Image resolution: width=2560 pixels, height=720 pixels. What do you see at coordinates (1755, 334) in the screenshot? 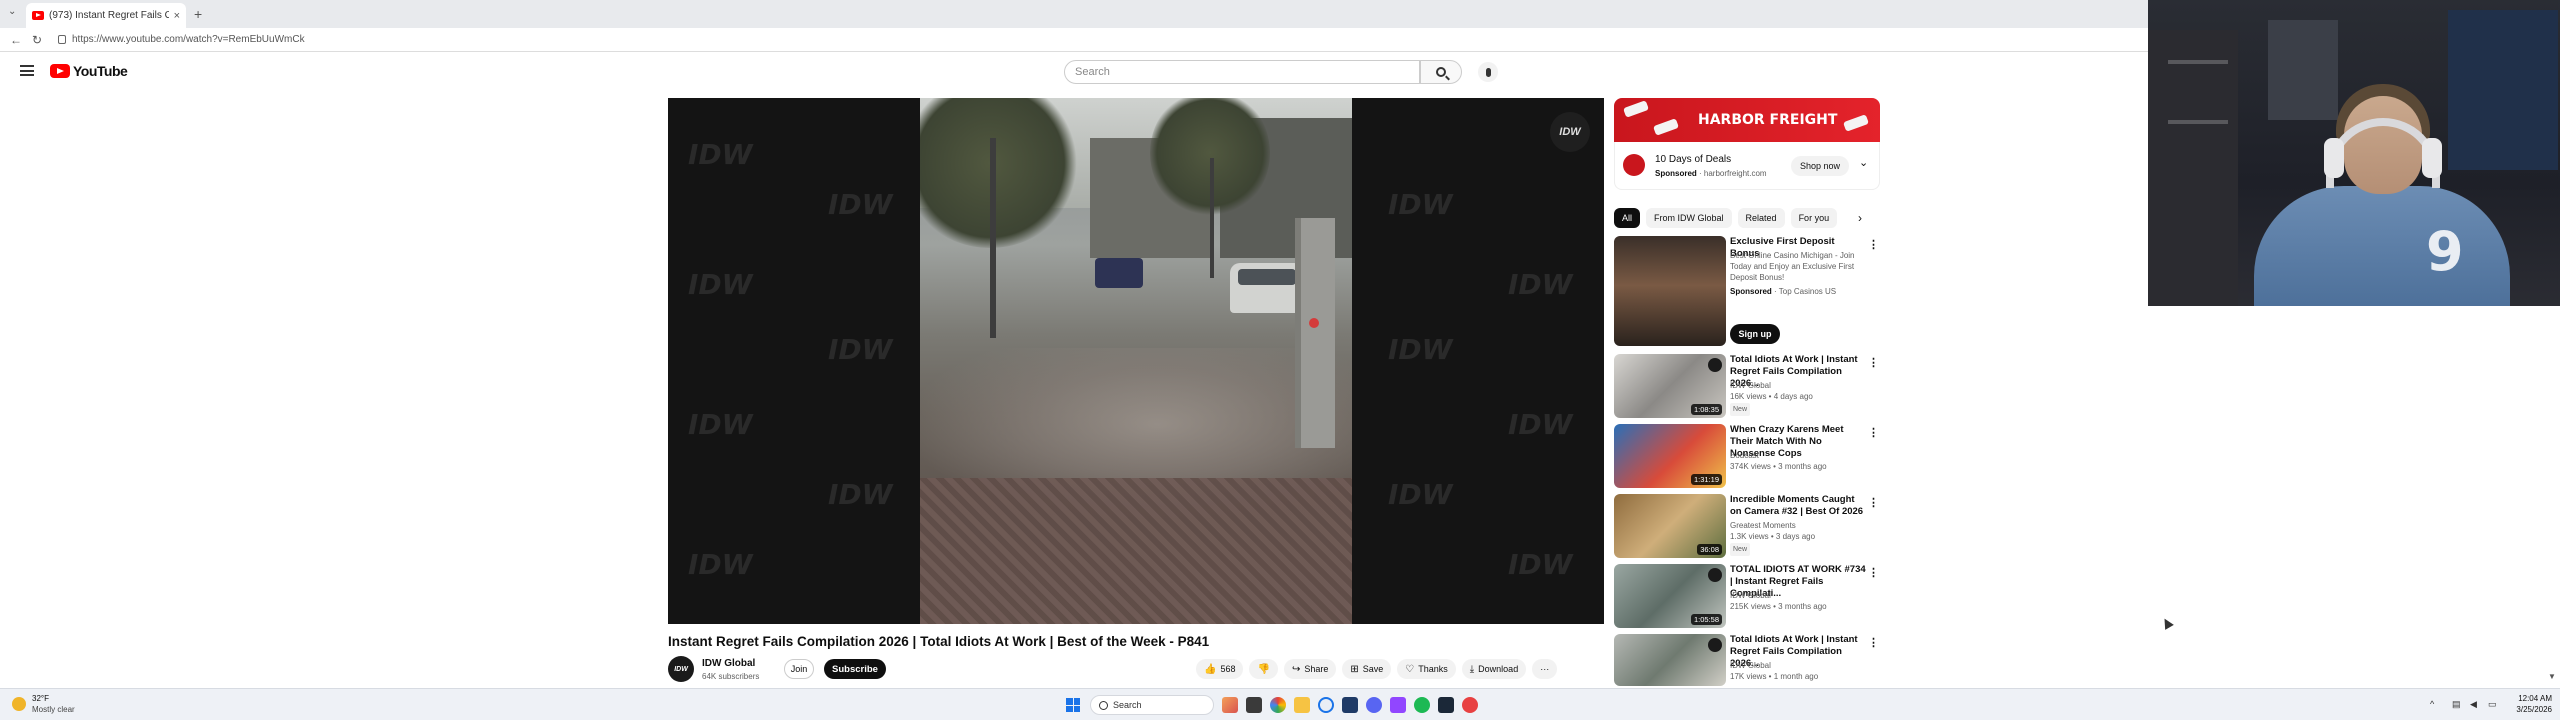
I see `sign-up-button: Sign up` at bounding box center [1755, 334].